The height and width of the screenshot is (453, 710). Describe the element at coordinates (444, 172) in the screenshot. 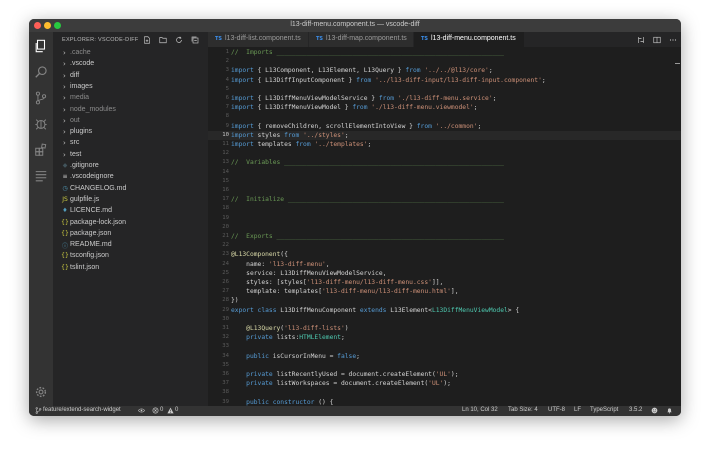

I see `code-line: 14` at that location.